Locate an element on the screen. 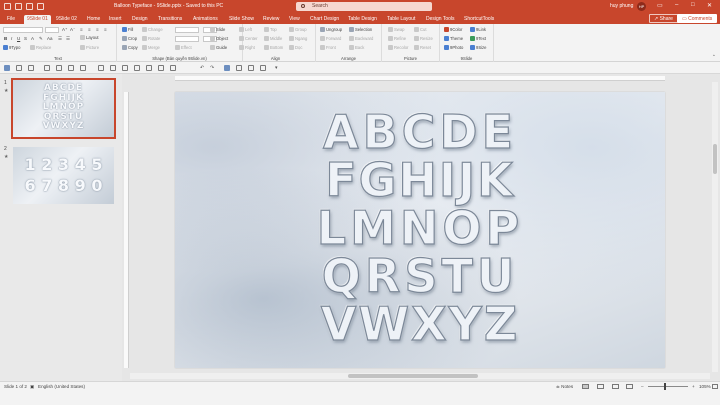  theme-button: Theme is located at coordinates (453, 38).